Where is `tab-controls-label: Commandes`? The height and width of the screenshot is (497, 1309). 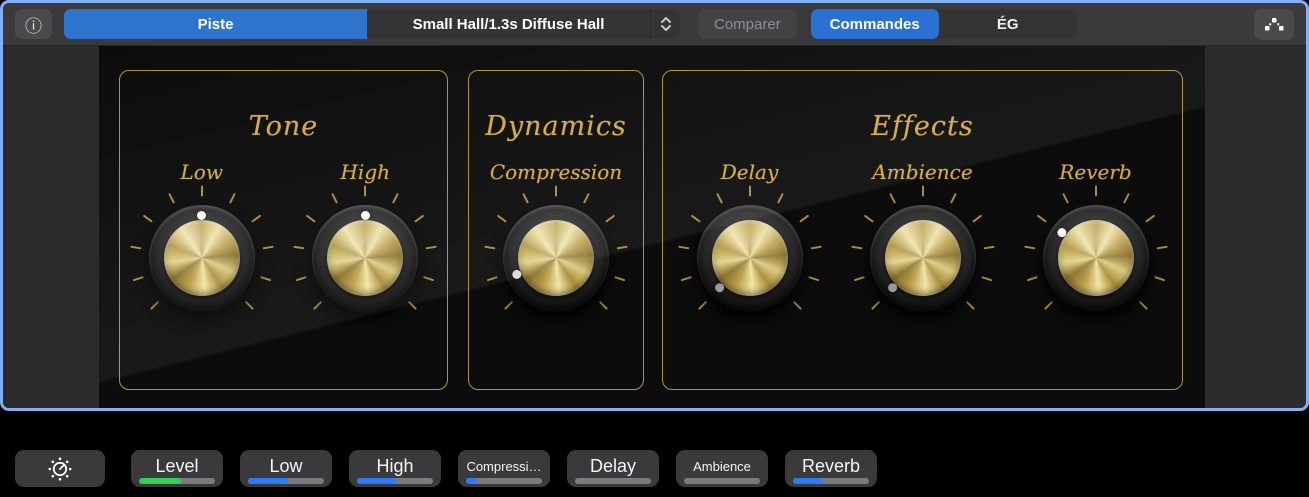
tab-controls-label: Commandes is located at coordinates (874, 24).